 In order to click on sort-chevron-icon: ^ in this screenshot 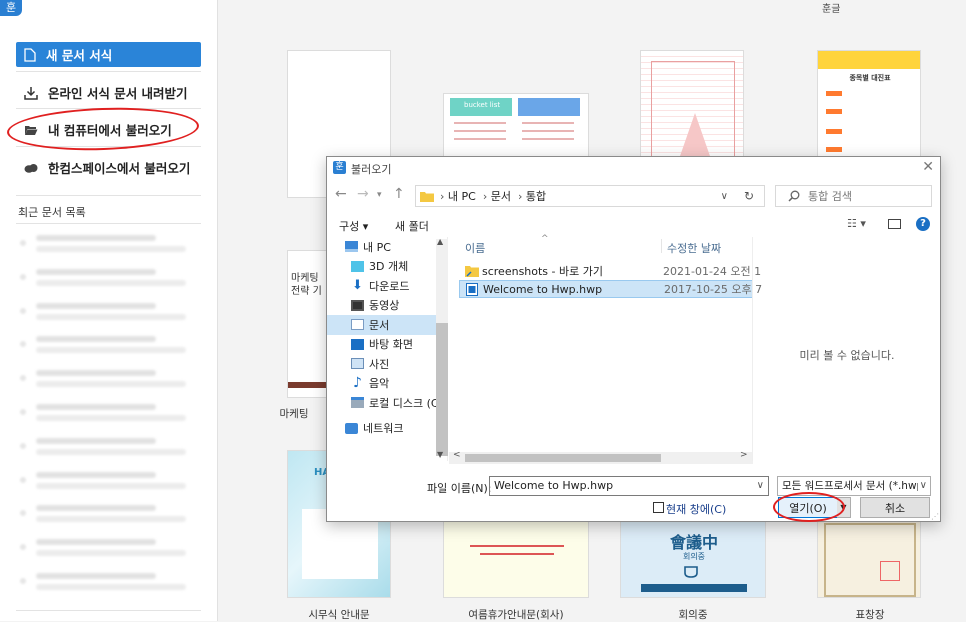, I will do `click(545, 239)`.